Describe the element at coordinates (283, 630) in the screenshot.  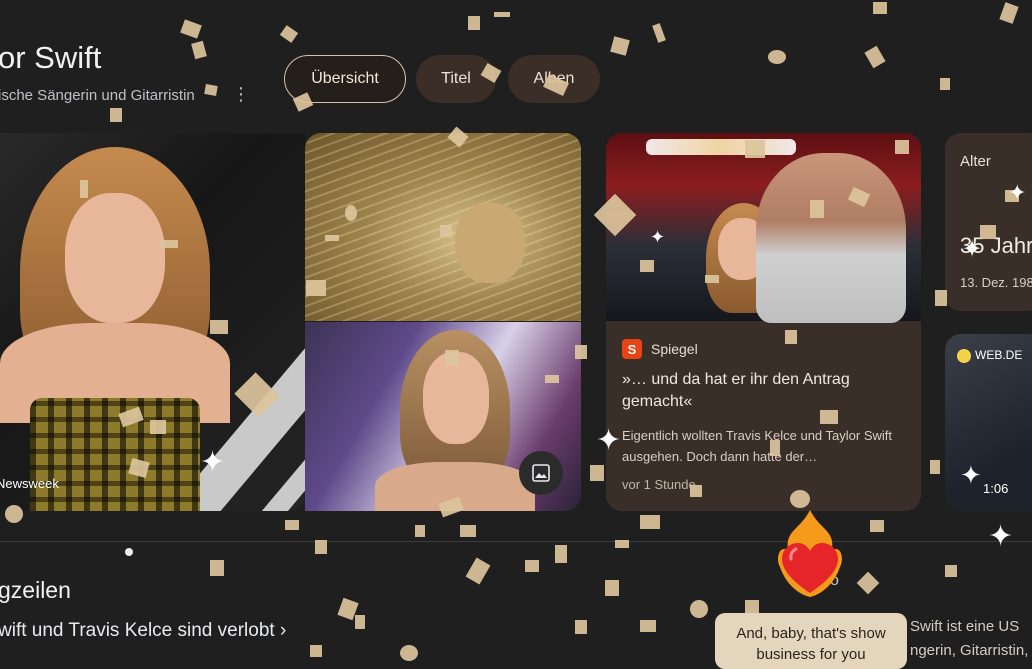
I see `chevron-right-icon: ›` at that location.